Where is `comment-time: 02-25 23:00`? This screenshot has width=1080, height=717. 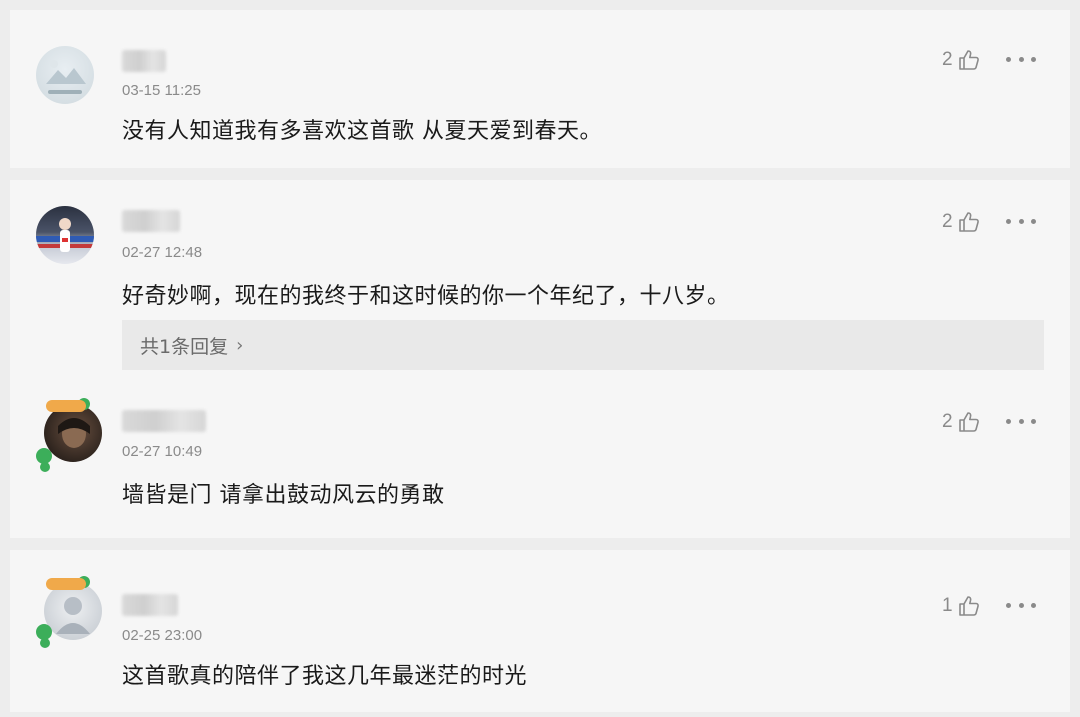
comment-time: 02-25 23:00 is located at coordinates (162, 635).